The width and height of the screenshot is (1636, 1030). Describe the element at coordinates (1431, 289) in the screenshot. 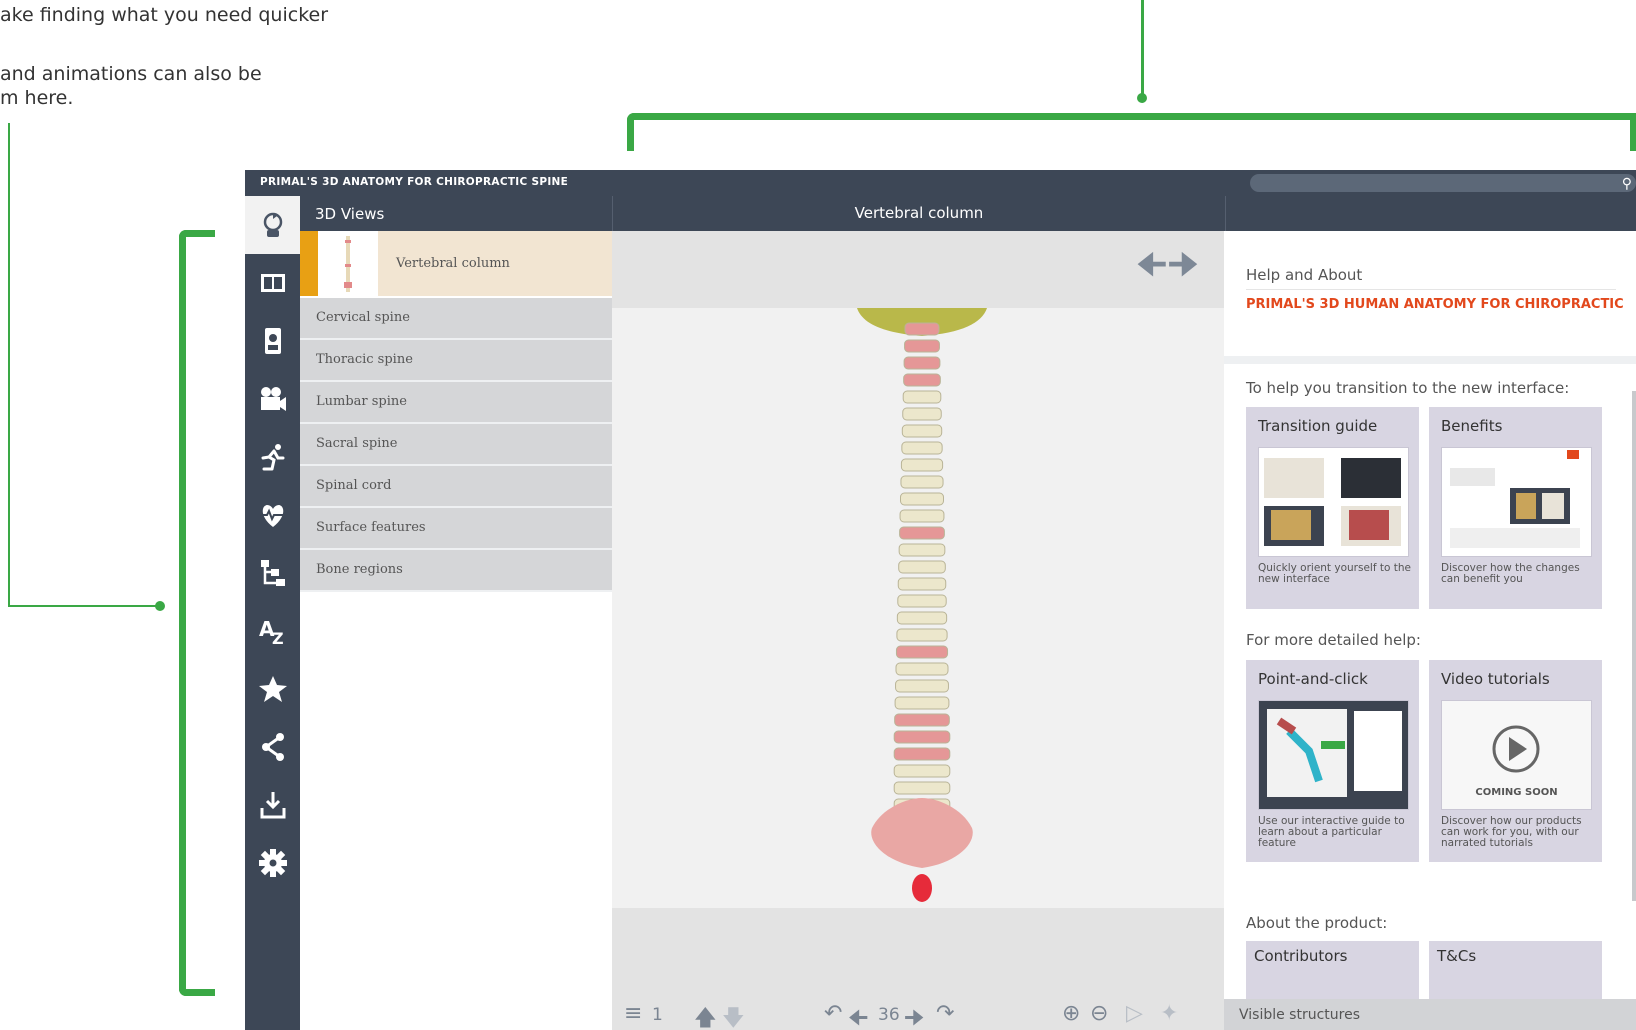

I see `divider` at that location.